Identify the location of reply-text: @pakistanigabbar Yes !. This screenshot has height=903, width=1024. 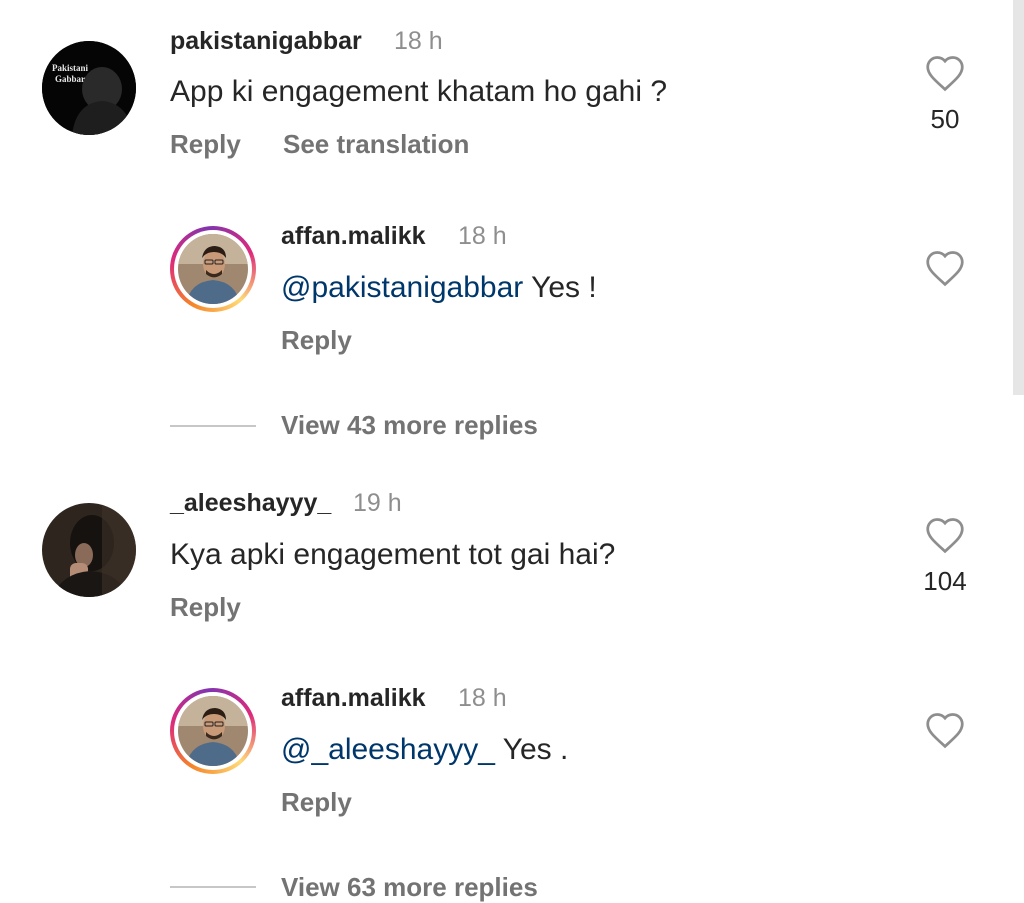
(439, 288).